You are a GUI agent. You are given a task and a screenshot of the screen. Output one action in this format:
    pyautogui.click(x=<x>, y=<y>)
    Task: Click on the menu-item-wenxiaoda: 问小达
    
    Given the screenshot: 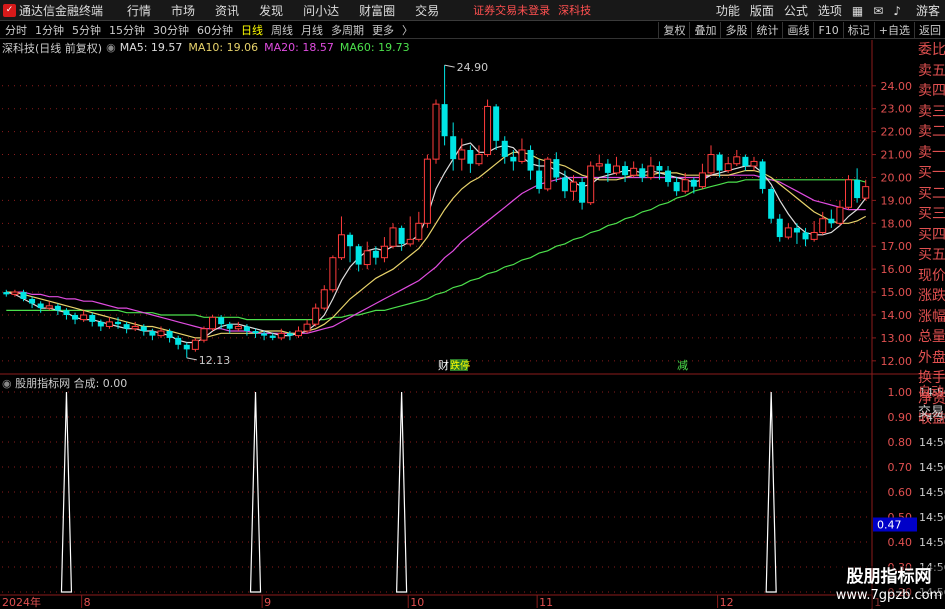 What is the action you would take?
    pyautogui.click(x=321, y=10)
    